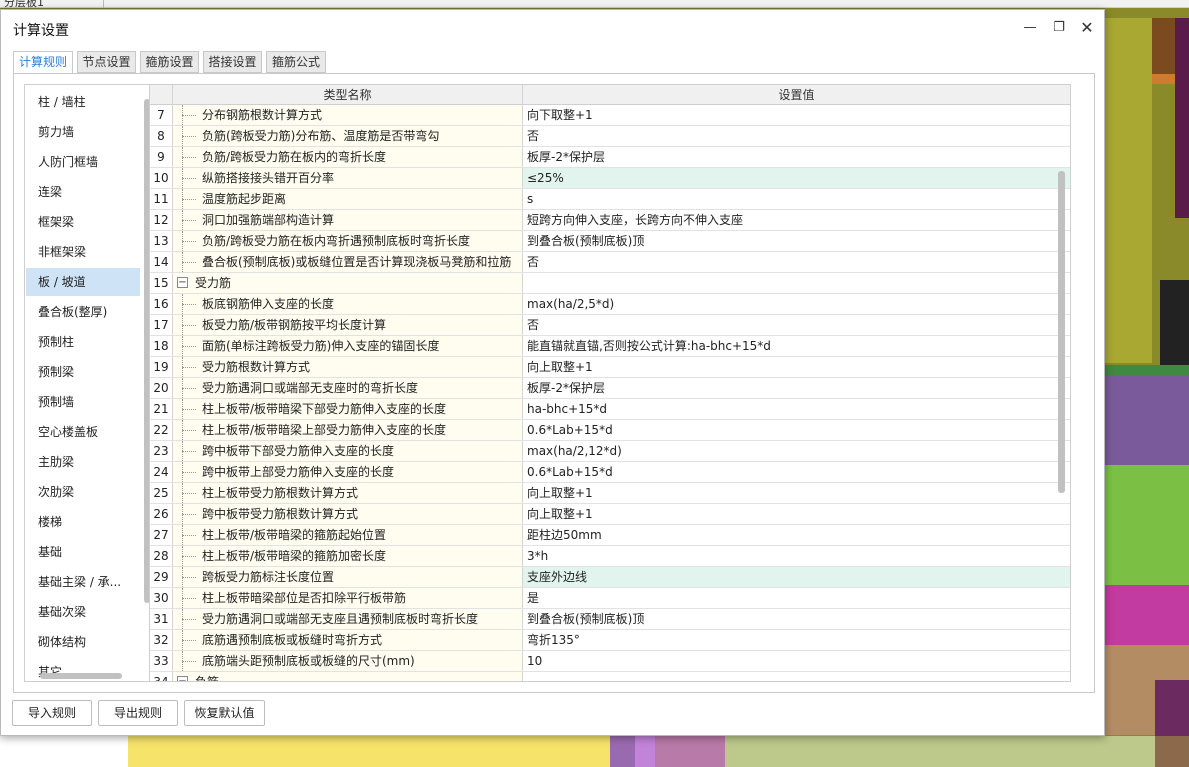  I want to click on table-row: 14 叠合板(预制底板)或板缝位置是否计算现浇板马凳筋和拉筋否, so click(610, 262).